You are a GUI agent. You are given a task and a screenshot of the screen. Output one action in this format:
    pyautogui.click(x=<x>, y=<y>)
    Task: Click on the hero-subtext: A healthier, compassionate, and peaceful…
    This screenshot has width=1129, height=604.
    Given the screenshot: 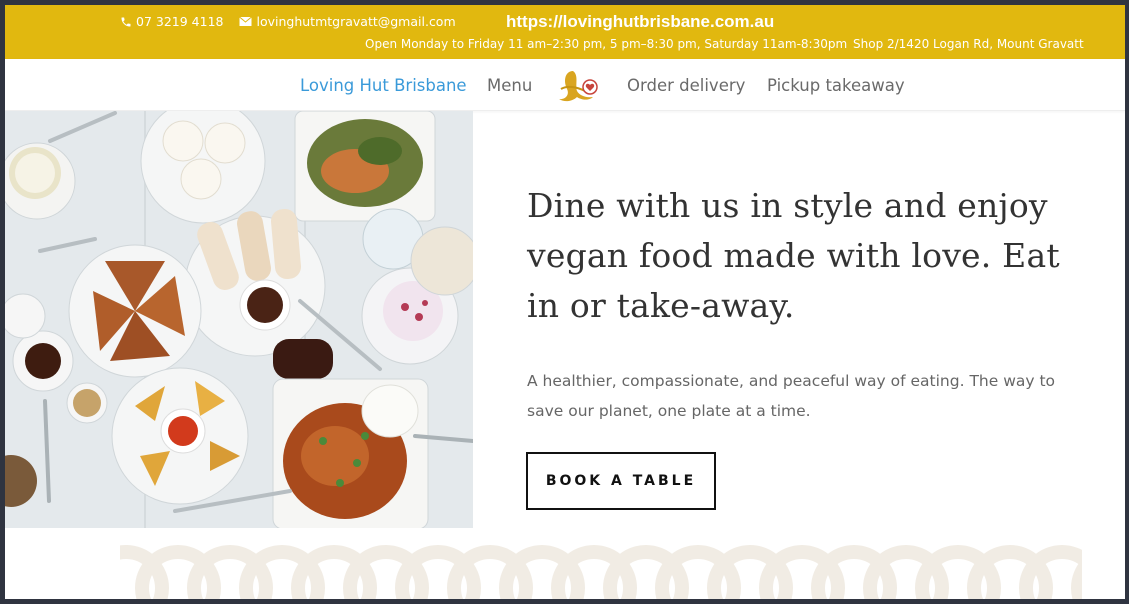 What is the action you would take?
    pyautogui.click(x=791, y=396)
    